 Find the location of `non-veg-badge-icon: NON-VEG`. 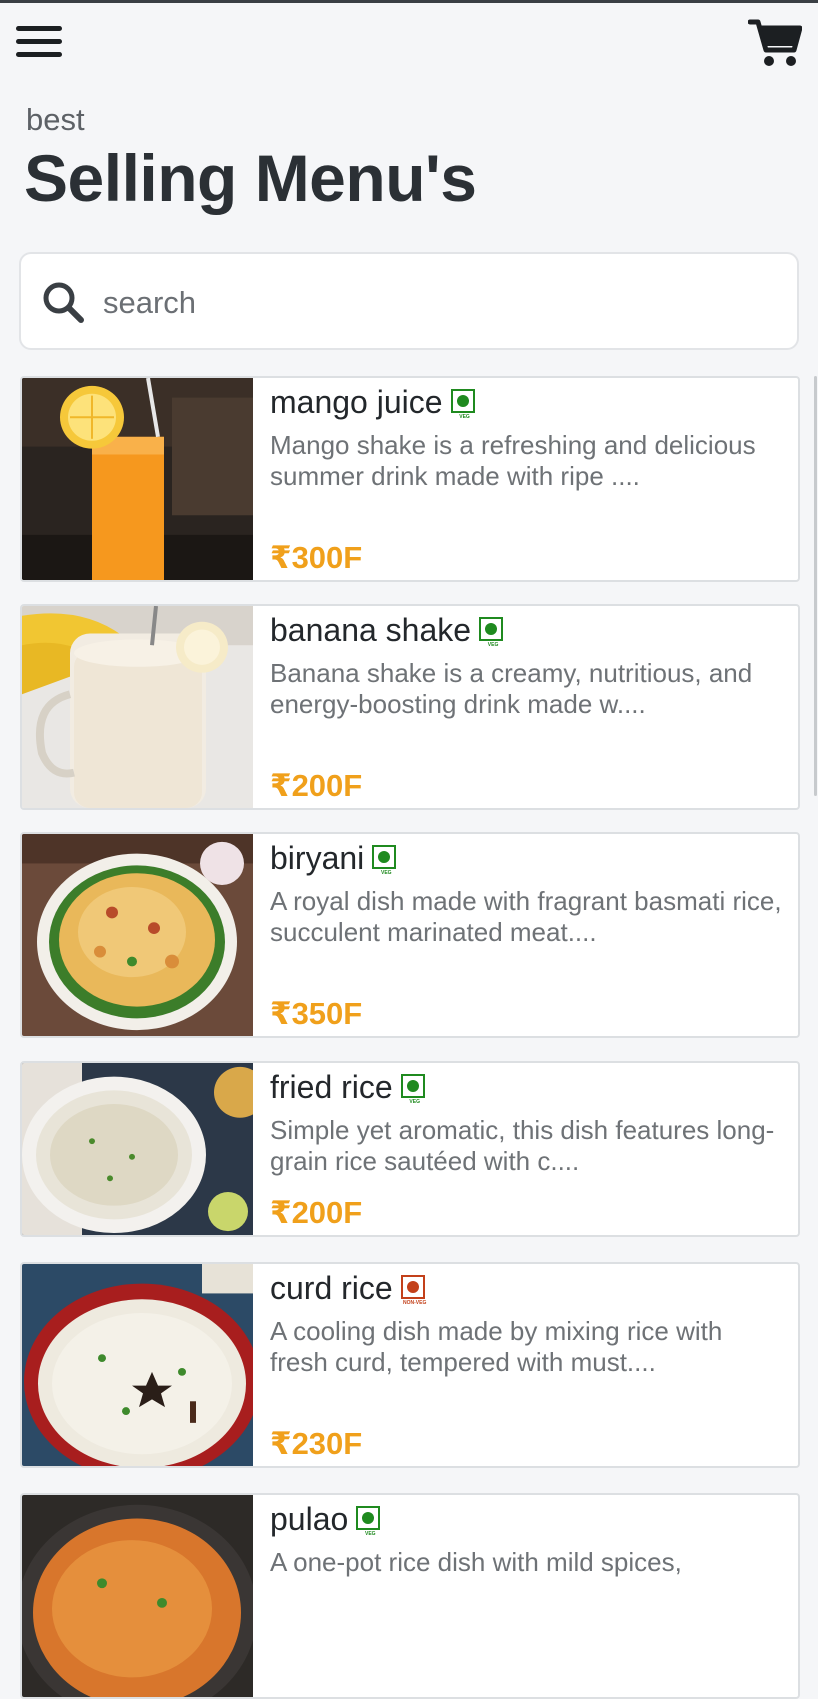

non-veg-badge-icon: NON-VEG is located at coordinates (413, 1290).